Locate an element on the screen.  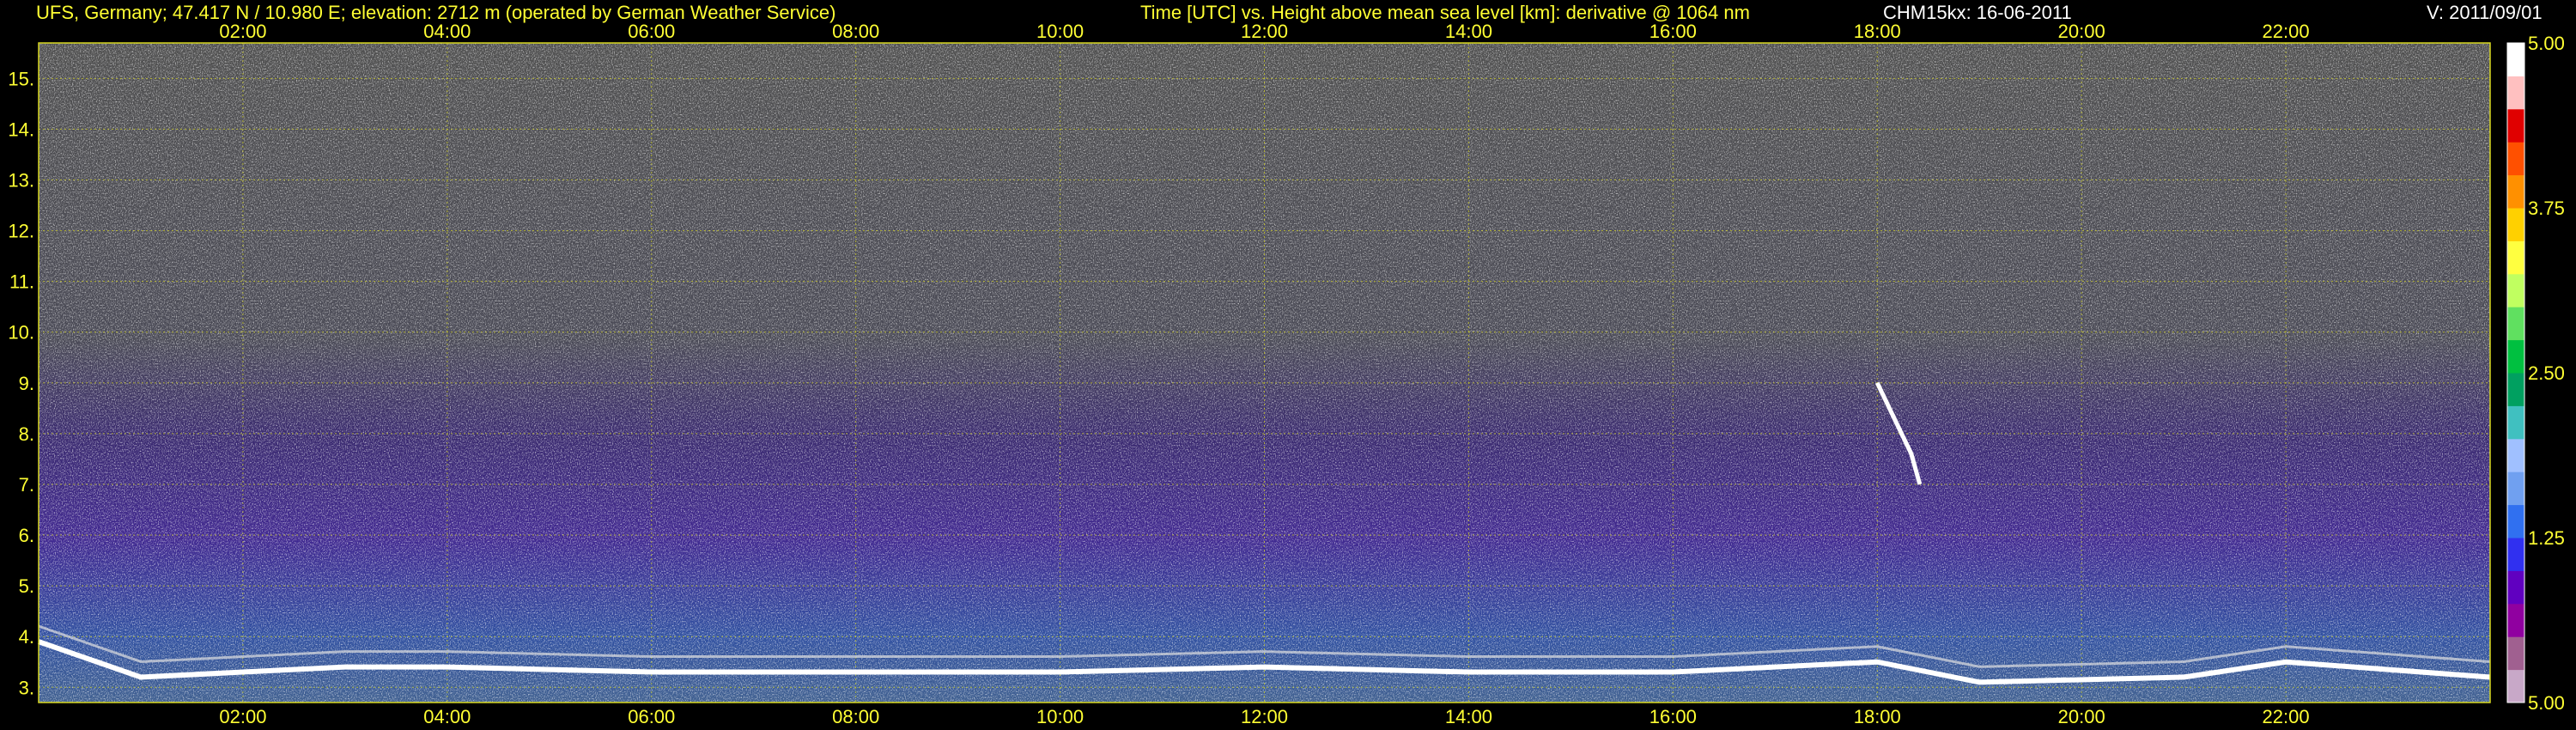
y-tick-label: 9. is located at coordinates (27, 383).